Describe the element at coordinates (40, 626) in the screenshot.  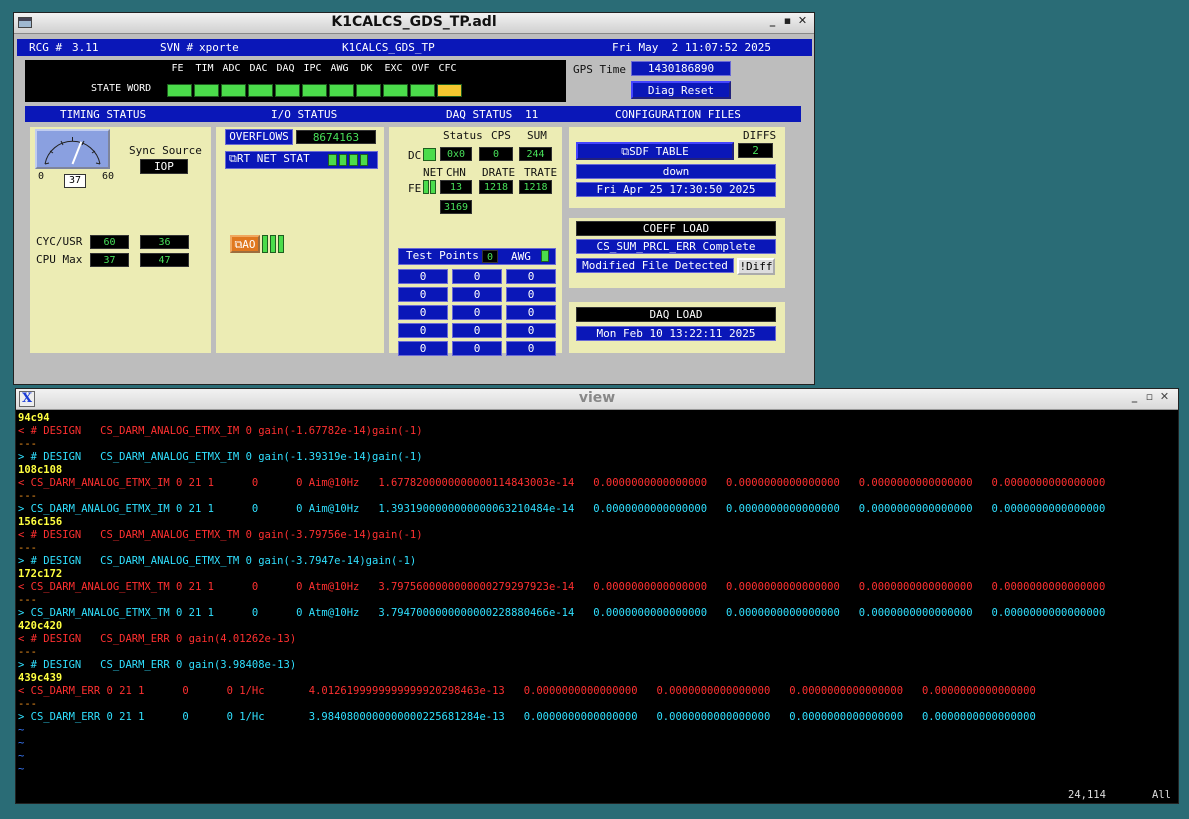
I see `terminal-line-text: 420c420` at that location.